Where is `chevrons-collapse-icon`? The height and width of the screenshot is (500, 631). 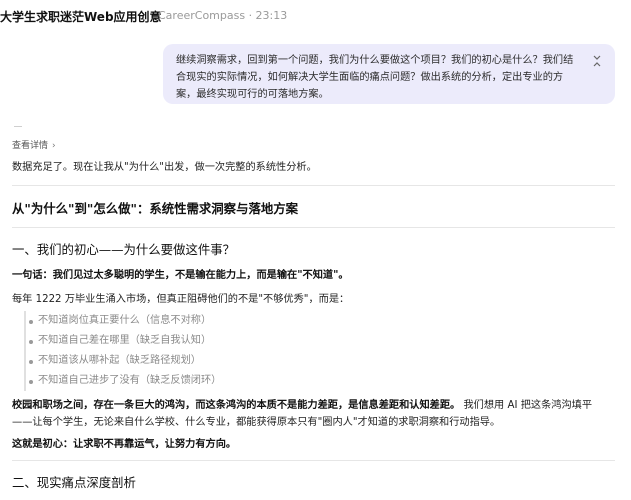
chevrons-collapse-icon is located at coordinates (597, 61).